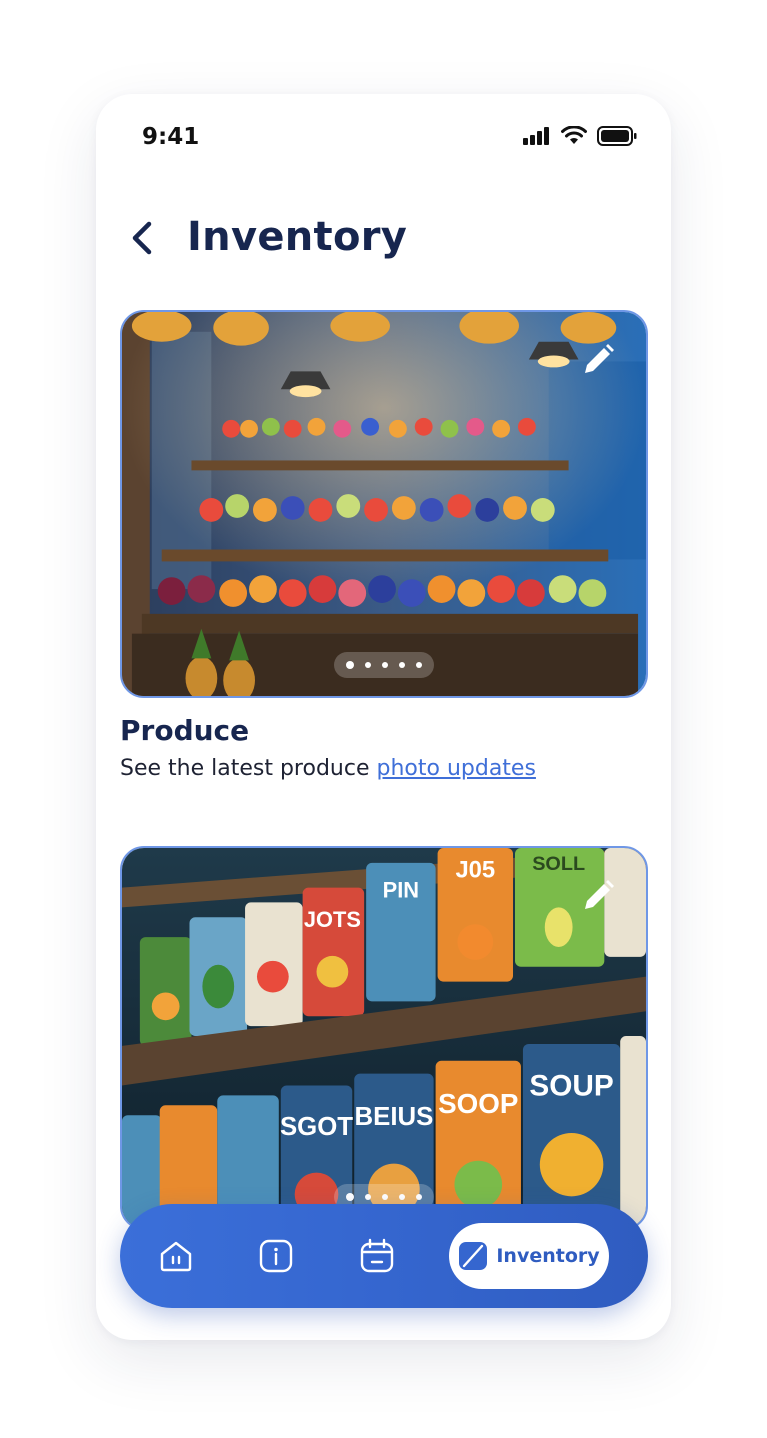  I want to click on inventory-icon, so click(473, 1256).